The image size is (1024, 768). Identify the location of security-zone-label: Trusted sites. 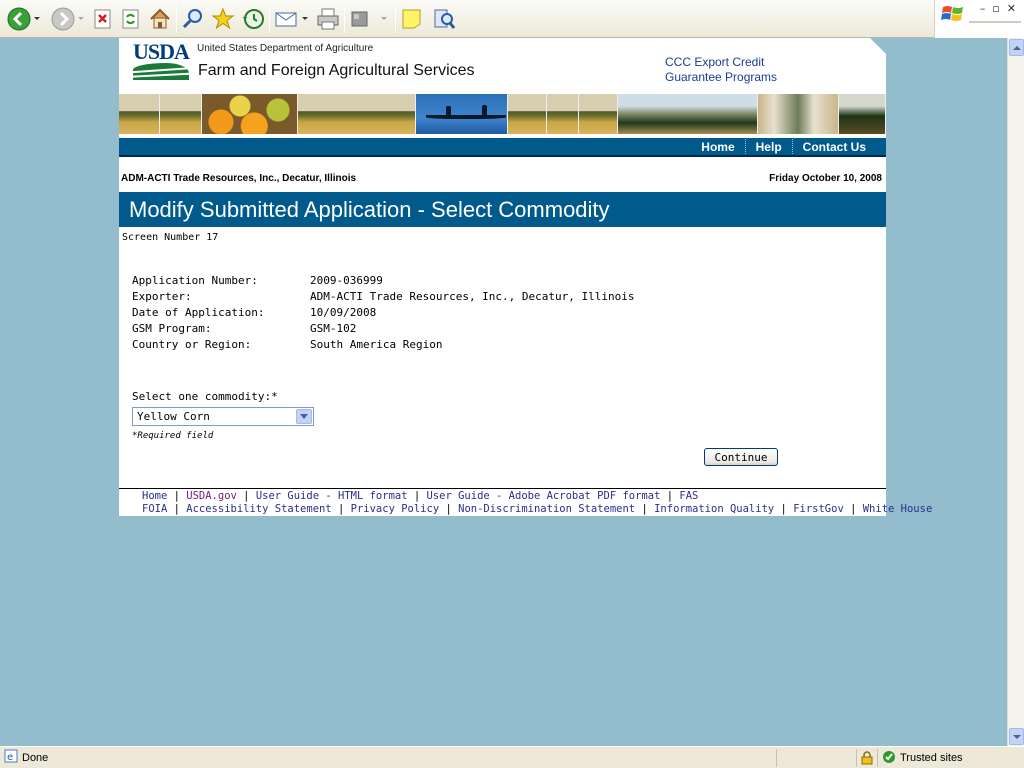
(931, 758).